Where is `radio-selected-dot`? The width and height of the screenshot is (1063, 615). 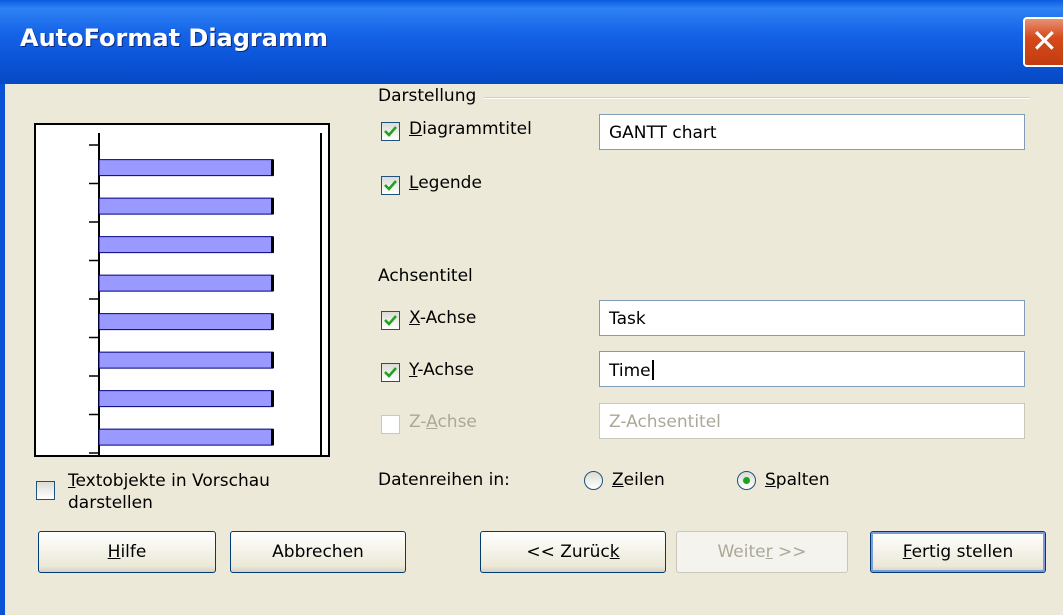
radio-selected-dot is located at coordinates (746, 480).